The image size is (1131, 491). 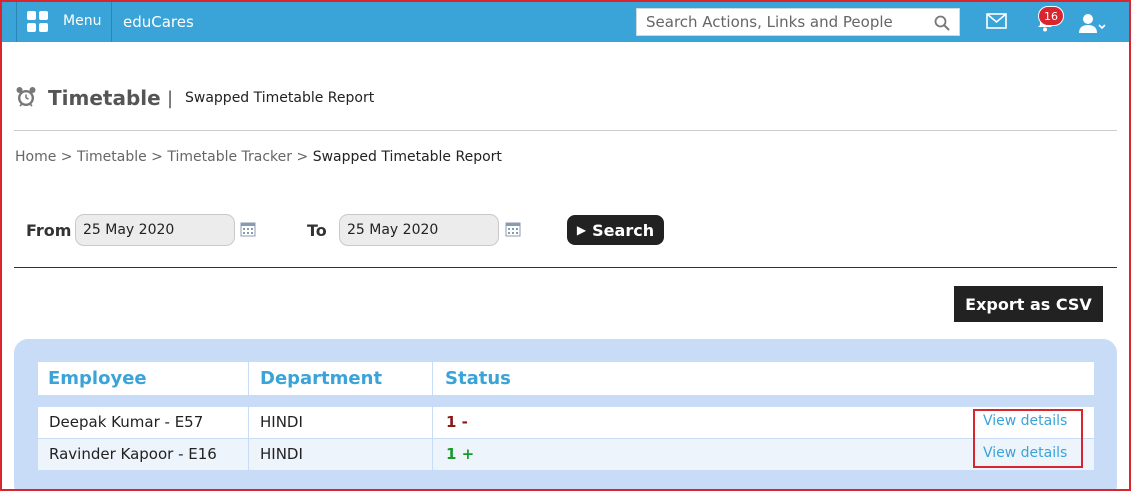 What do you see at coordinates (565, 22) in the screenshot?
I see `top-navbar: Menu eduCares 16` at bounding box center [565, 22].